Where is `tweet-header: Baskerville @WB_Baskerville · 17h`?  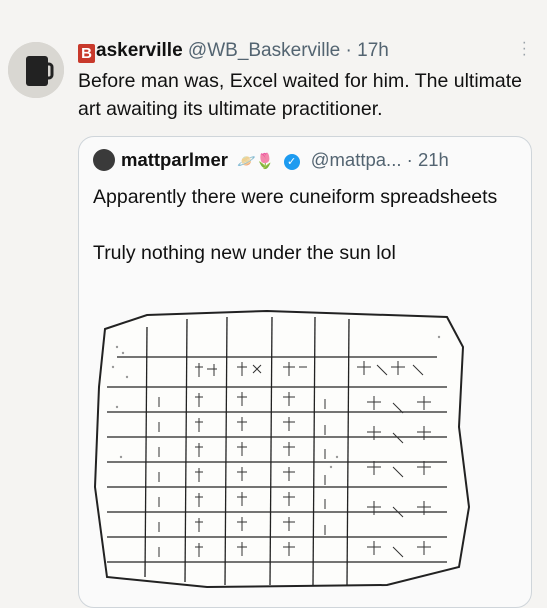 tweet-header: Baskerville @WB_Baskerville · 17h is located at coordinates (233, 51).